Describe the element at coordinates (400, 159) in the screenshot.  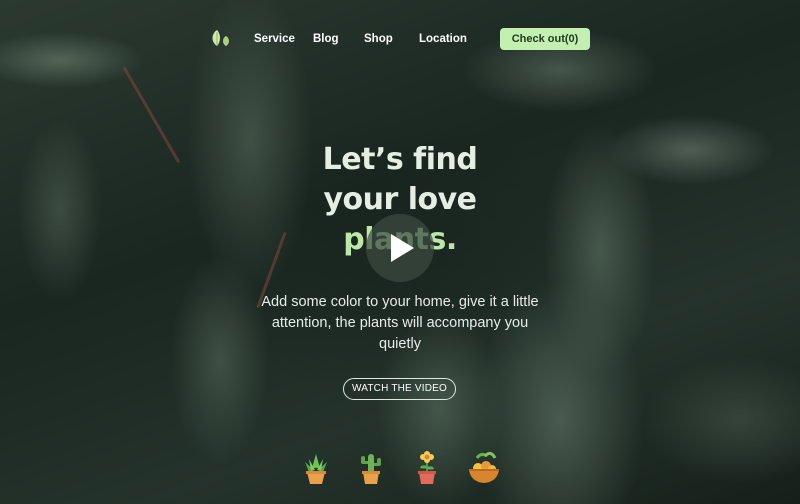
I see `hero-title-line-1: Let’s find` at that location.